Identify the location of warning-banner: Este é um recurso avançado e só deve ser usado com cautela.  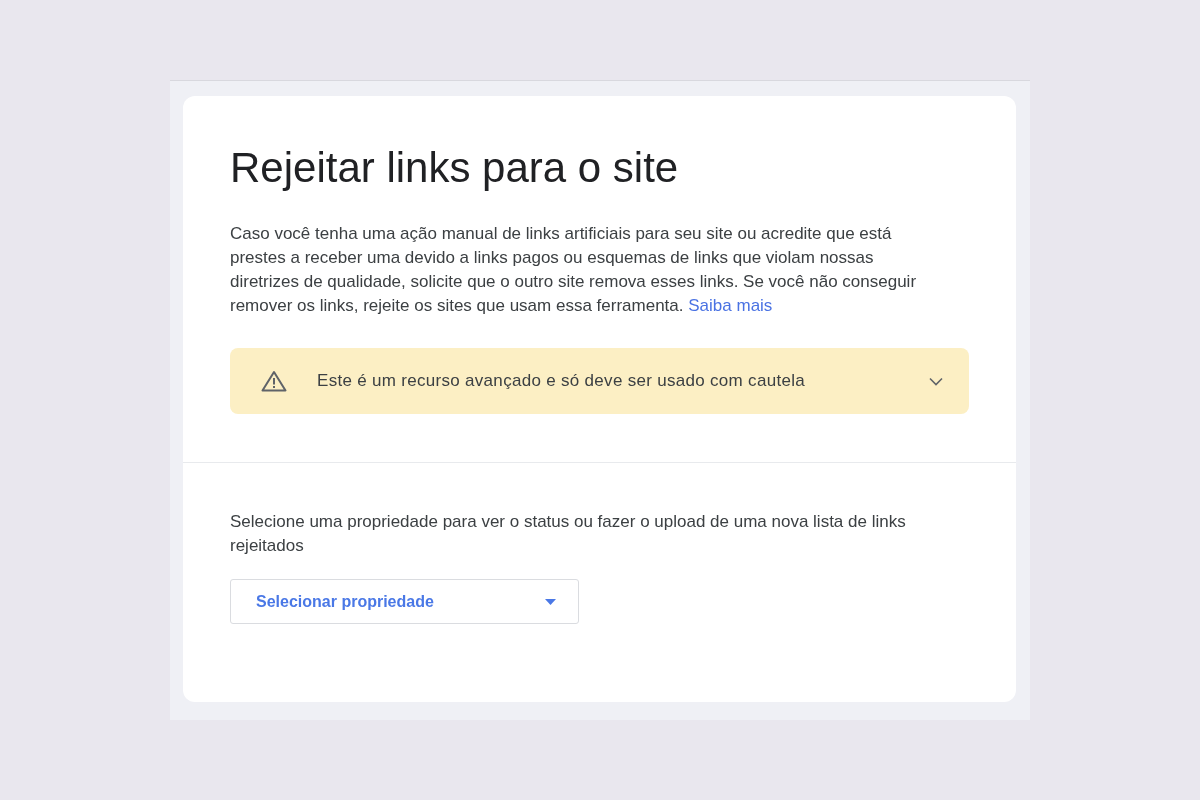
(599, 381).